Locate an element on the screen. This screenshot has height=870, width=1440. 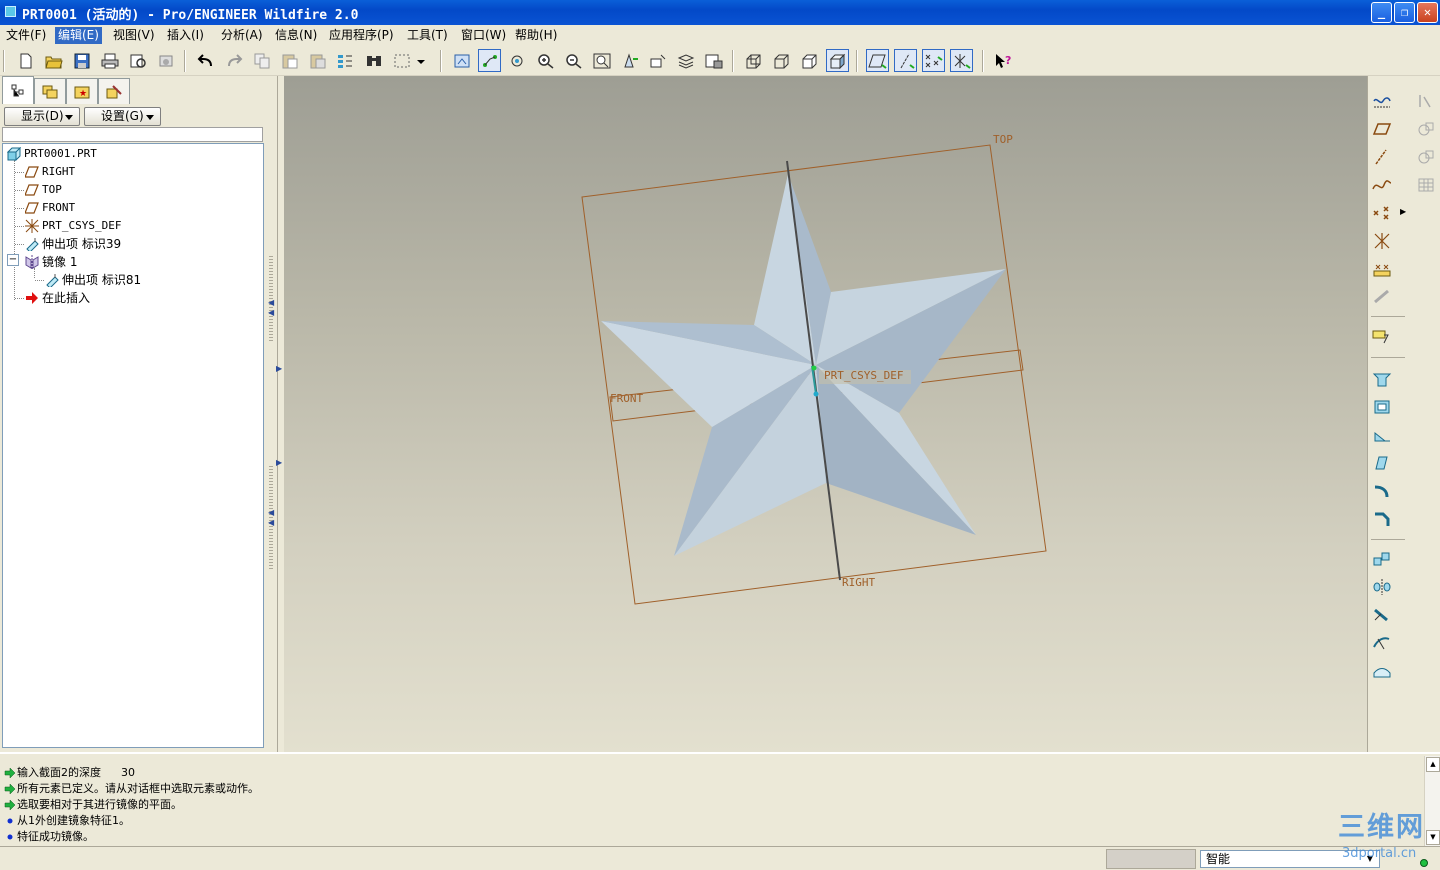
message-scrollbar: ▲ ▼ is located at coordinates (1432, 801).